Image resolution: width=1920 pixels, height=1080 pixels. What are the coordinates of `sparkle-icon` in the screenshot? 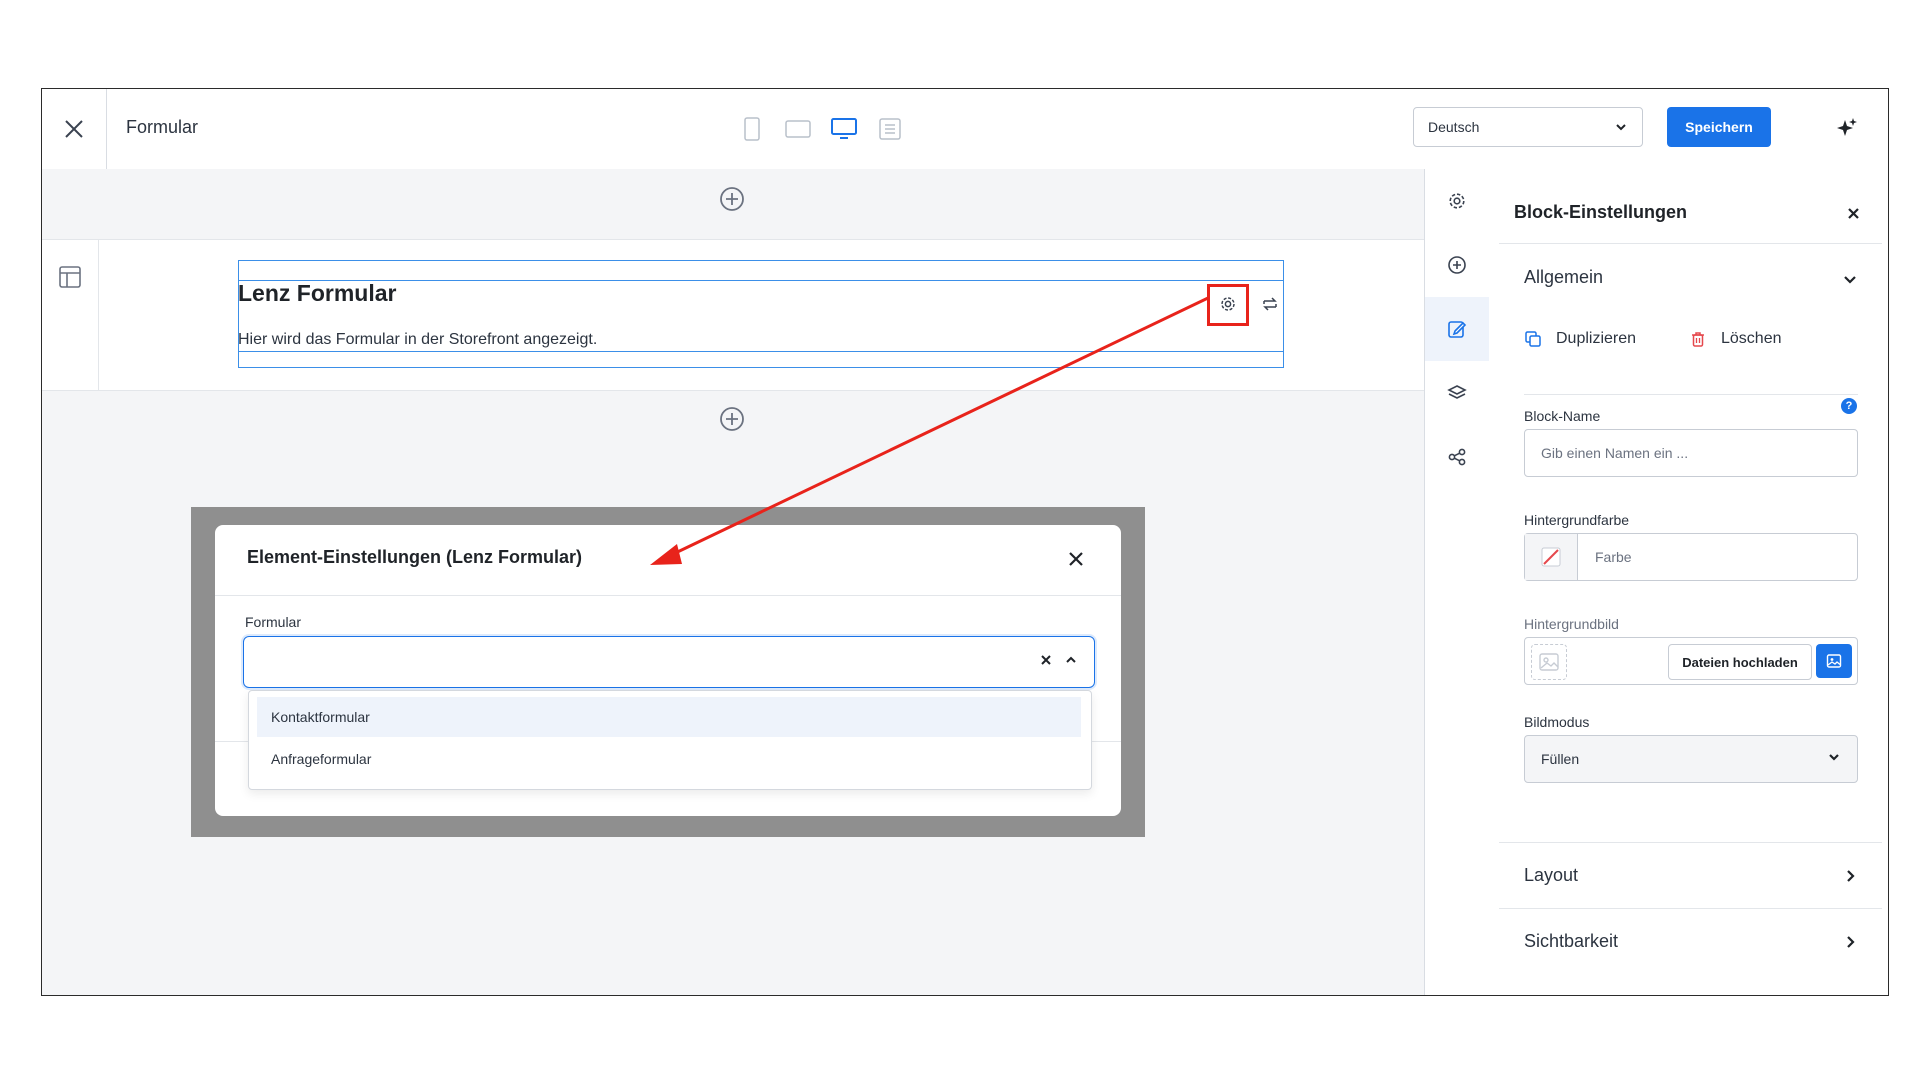 It's located at (1847, 127).